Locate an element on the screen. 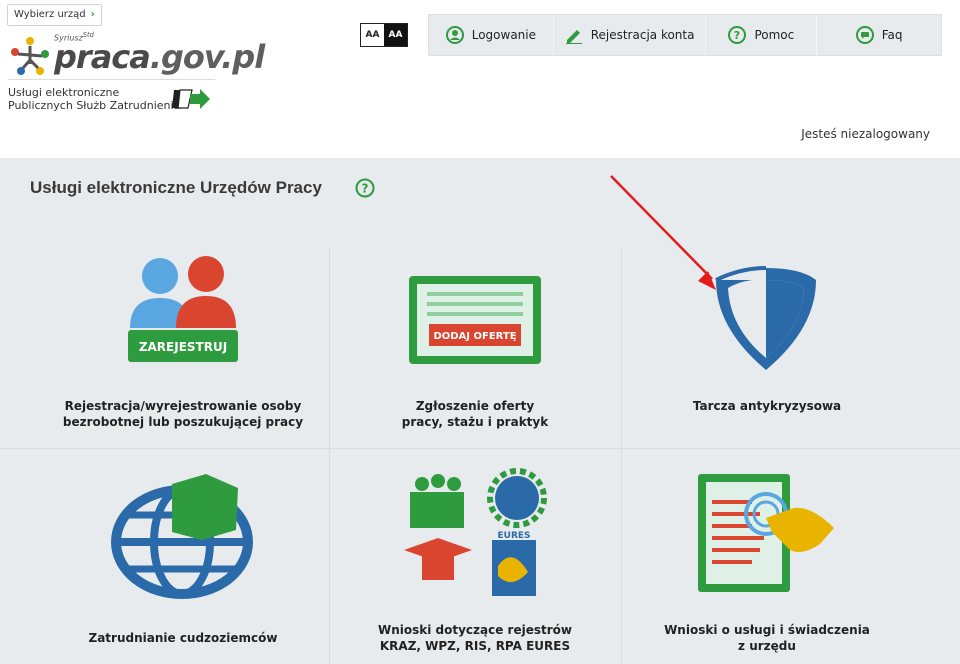  tile-registration-line2: bezrobotnej lub poszukującej pracy is located at coordinates (183, 422).